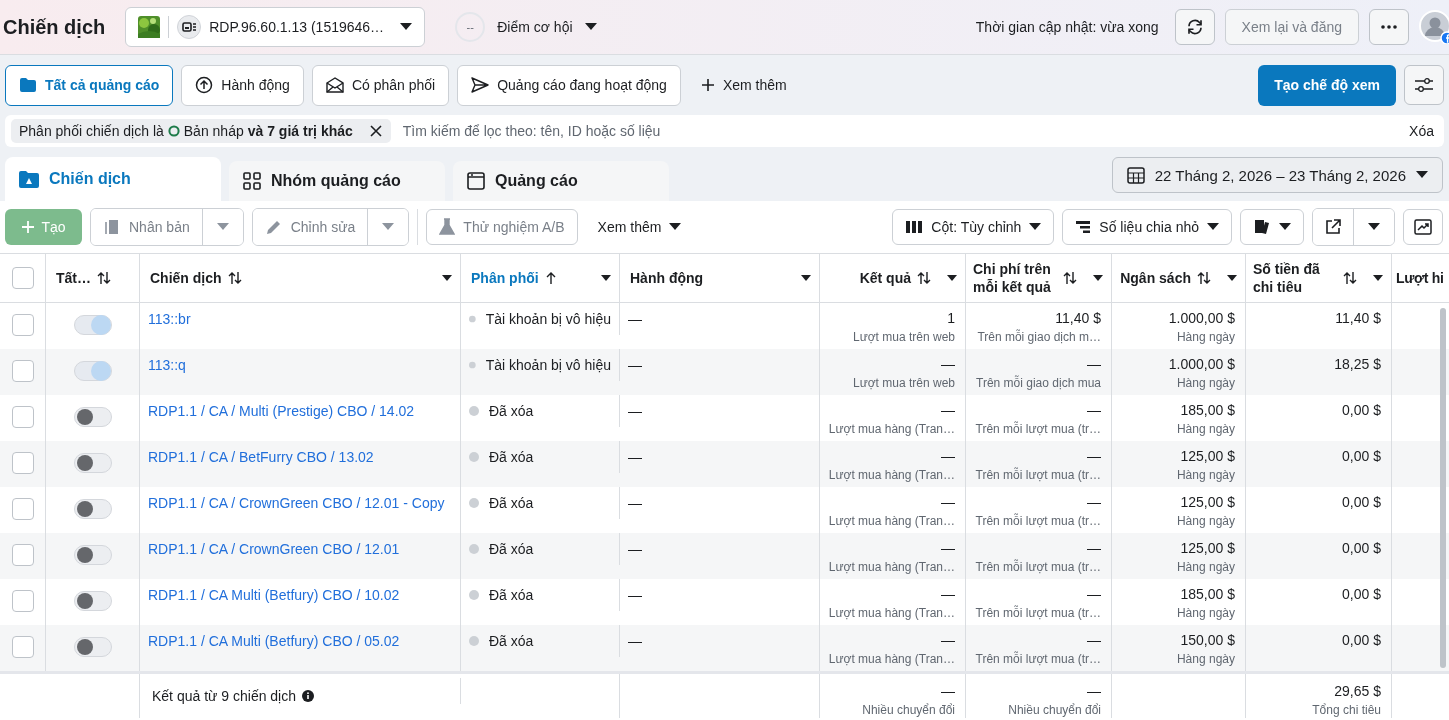 This screenshot has height=720, width=1449. What do you see at coordinates (273, 227) in the screenshot?
I see `pencil-icon` at bounding box center [273, 227].